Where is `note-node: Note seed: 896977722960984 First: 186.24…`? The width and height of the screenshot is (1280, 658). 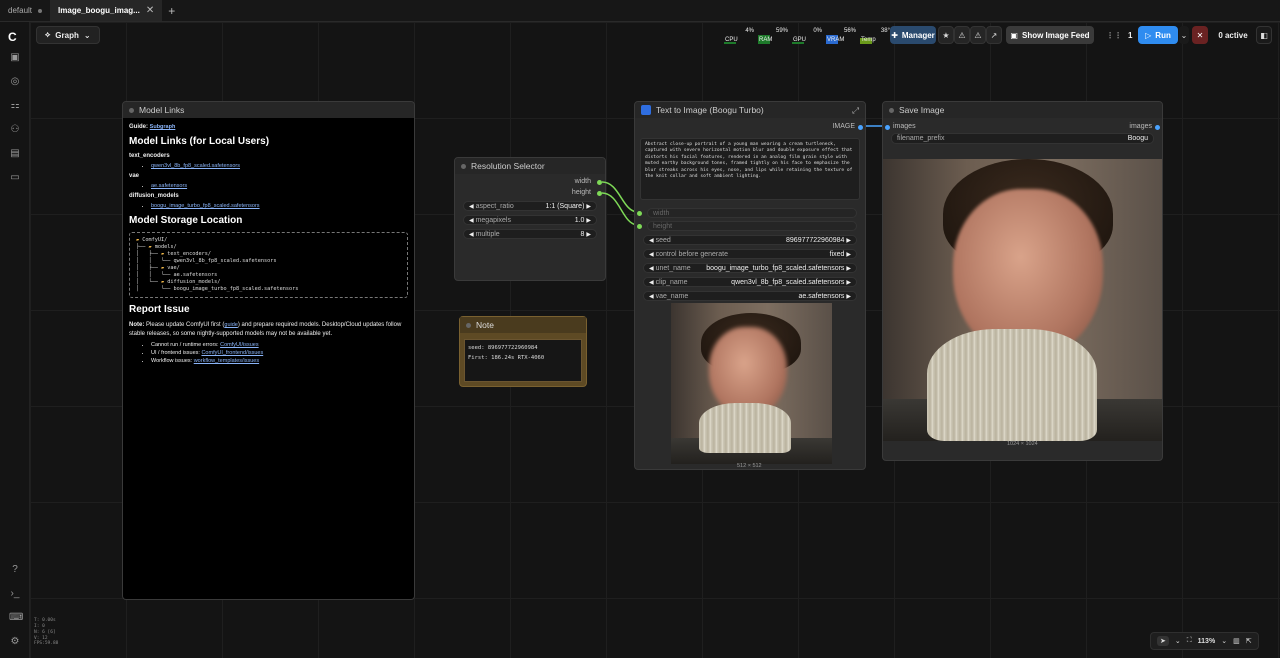 note-node: Note seed: 896977722960984 First: 186.24… is located at coordinates (523, 351).